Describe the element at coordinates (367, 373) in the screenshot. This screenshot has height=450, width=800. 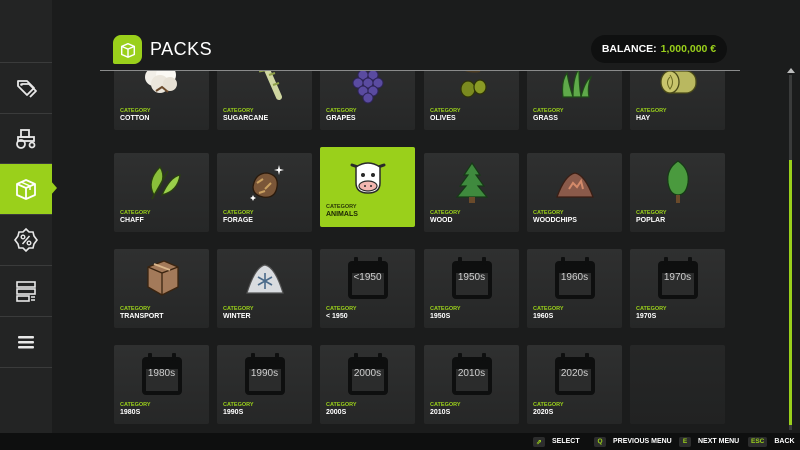
I see `calendar-text: 2000s` at that location.